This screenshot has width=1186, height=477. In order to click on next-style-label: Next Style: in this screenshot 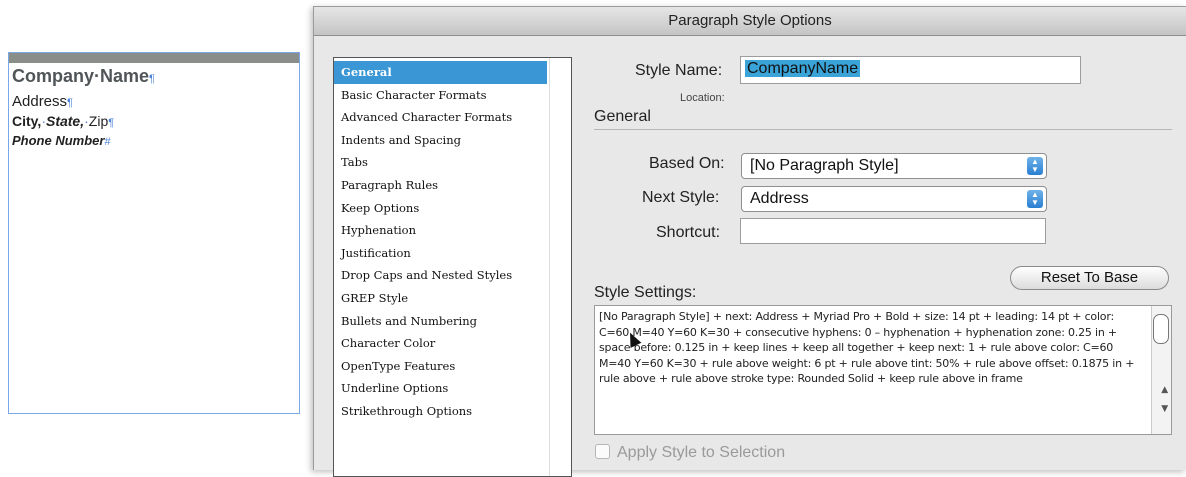, I will do `click(681, 197)`.